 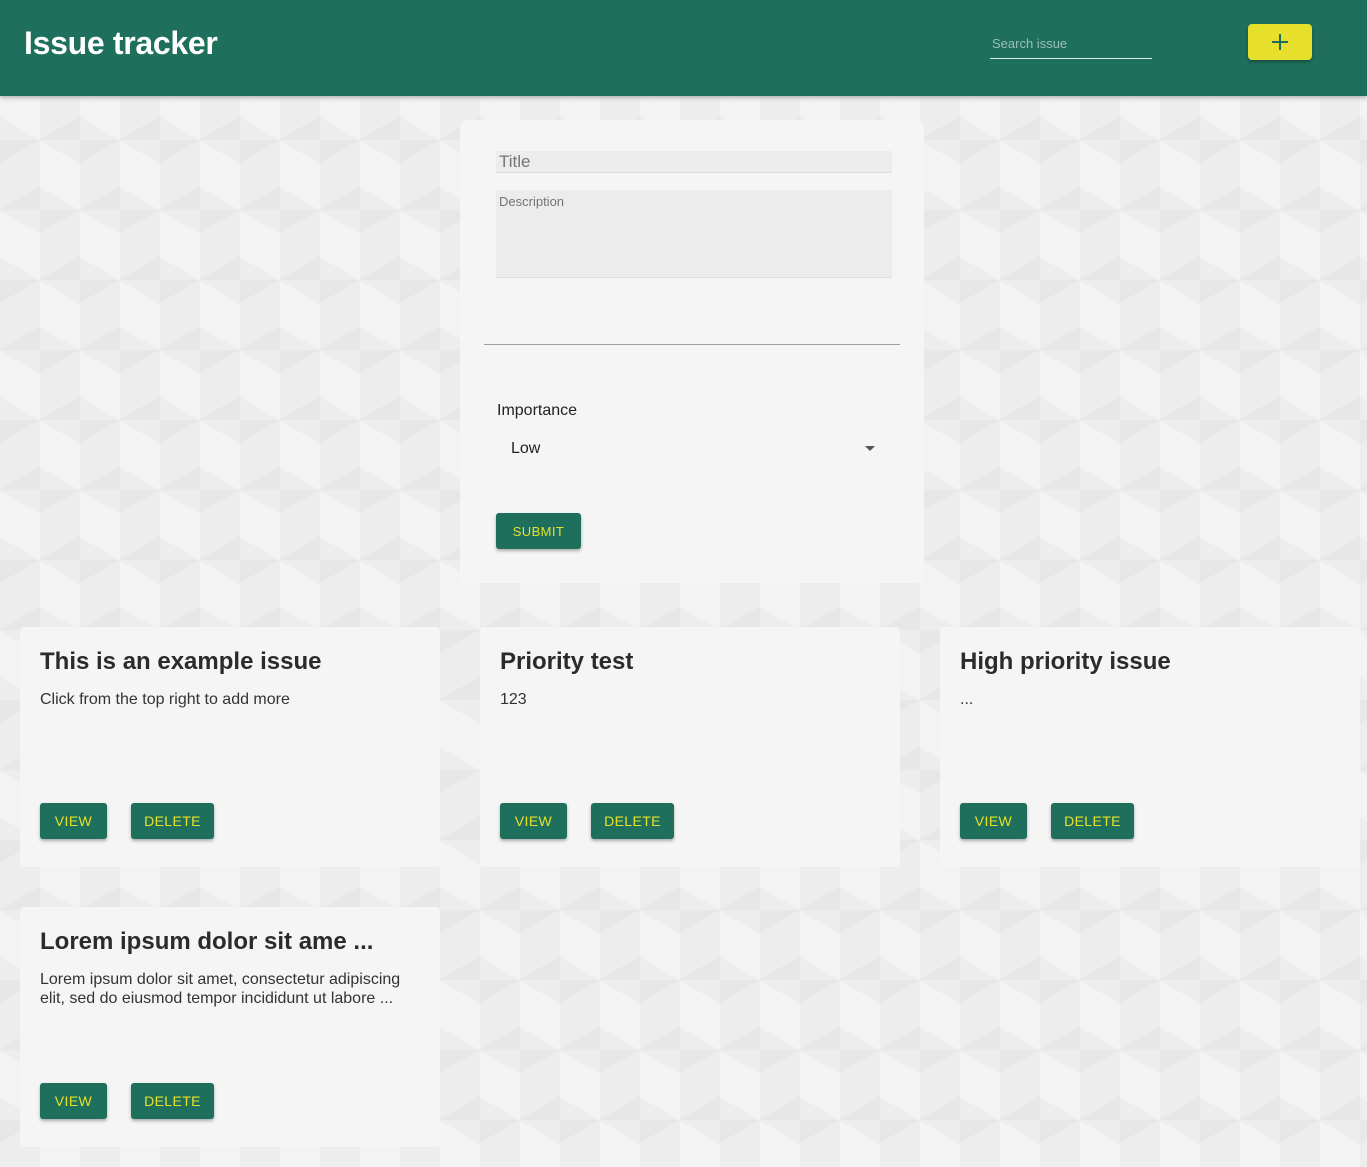 I want to click on issue-title: Priority test, so click(x=567, y=661).